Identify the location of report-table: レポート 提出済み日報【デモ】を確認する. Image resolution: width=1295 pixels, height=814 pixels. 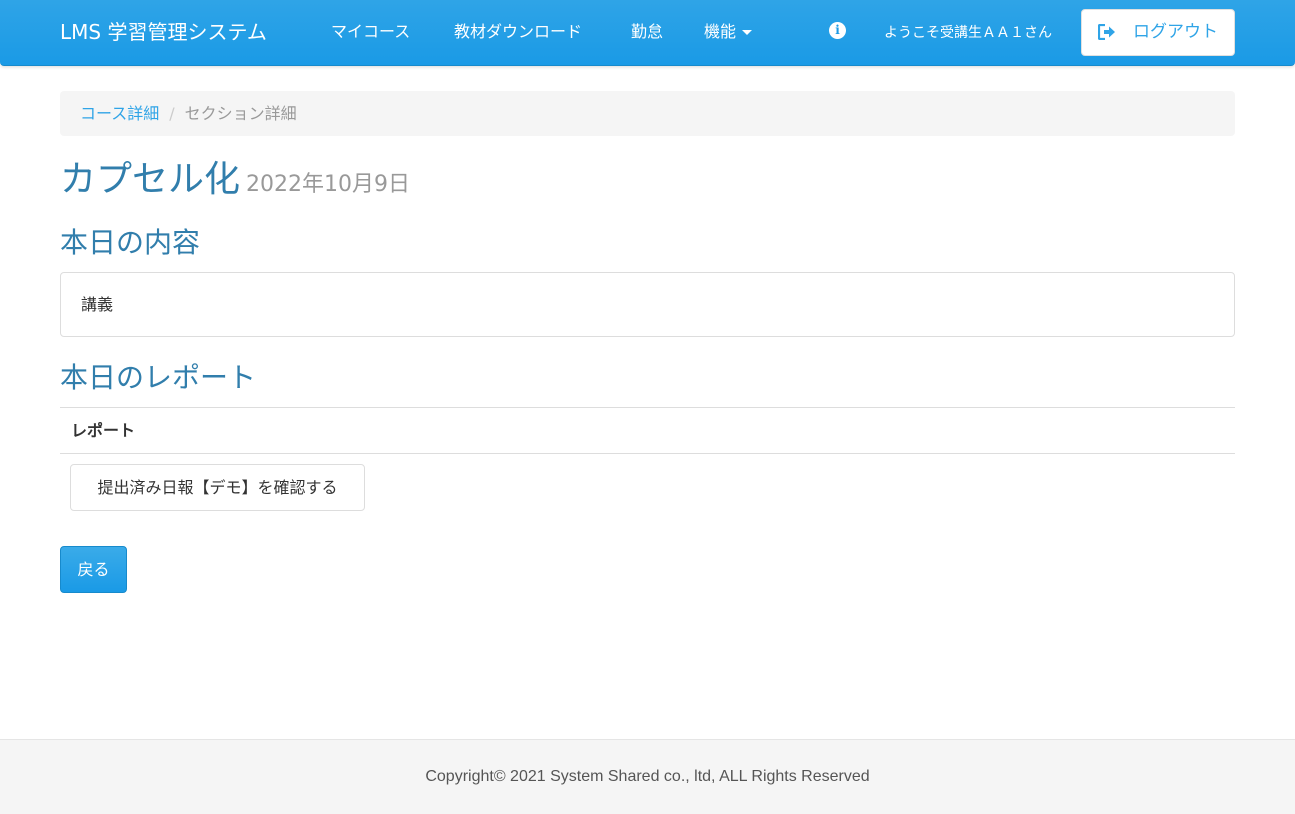
(647, 459).